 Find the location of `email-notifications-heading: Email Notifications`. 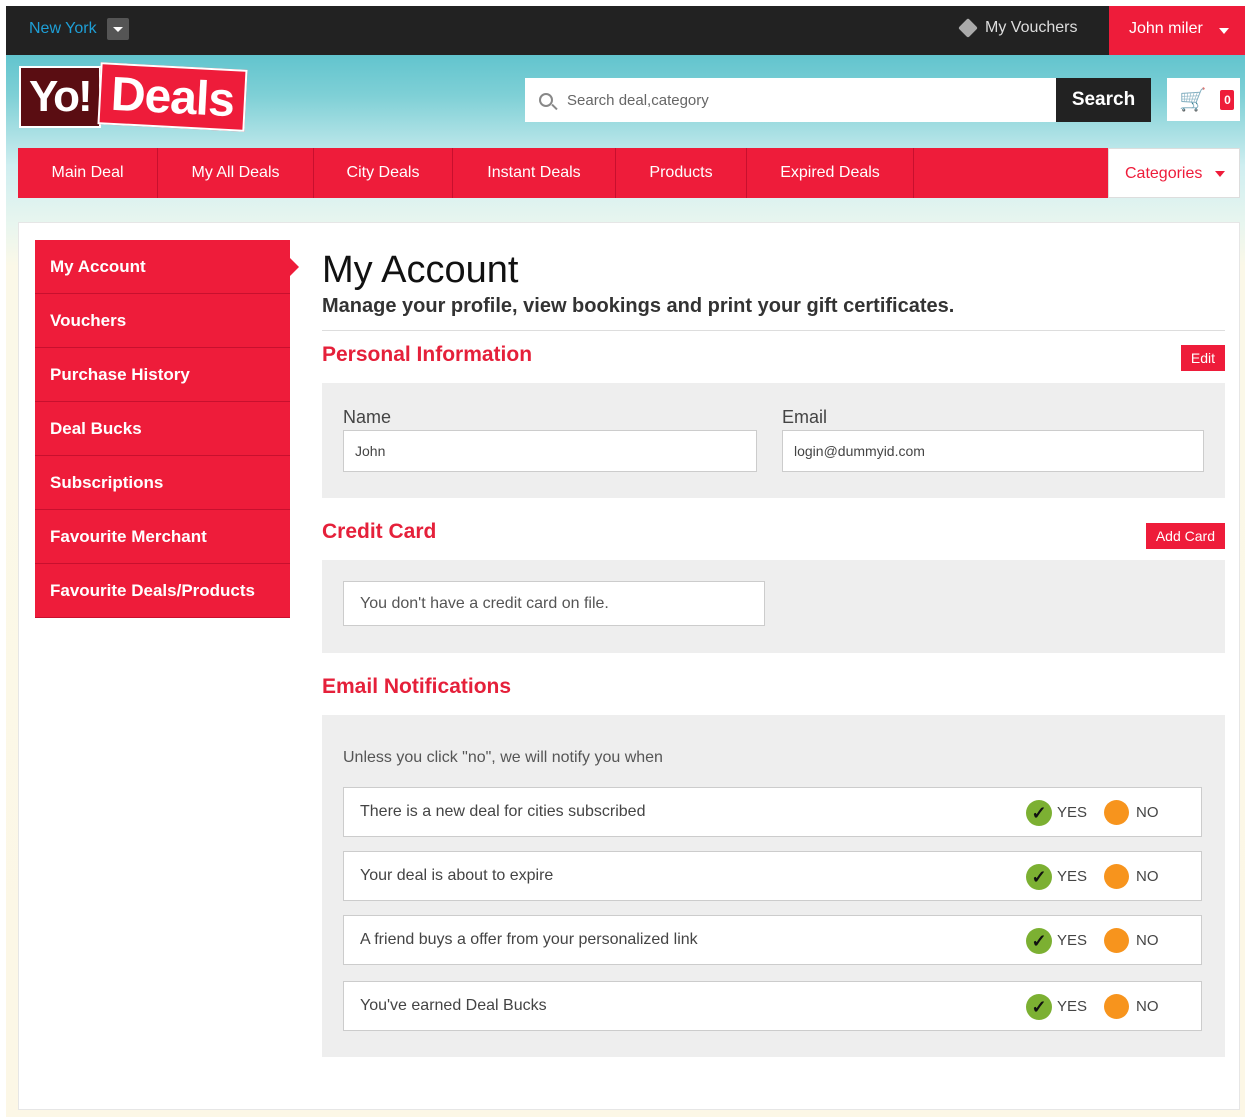

email-notifications-heading: Email Notifications is located at coordinates (417, 686).